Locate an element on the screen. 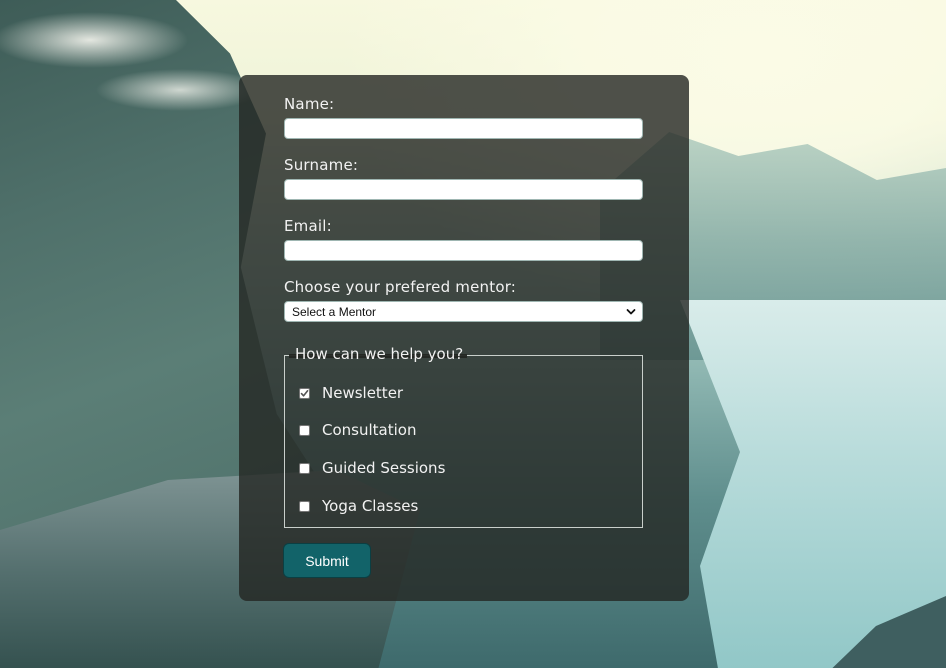 This screenshot has height=668, width=946. help-legend: How can we help you? is located at coordinates (379, 354).